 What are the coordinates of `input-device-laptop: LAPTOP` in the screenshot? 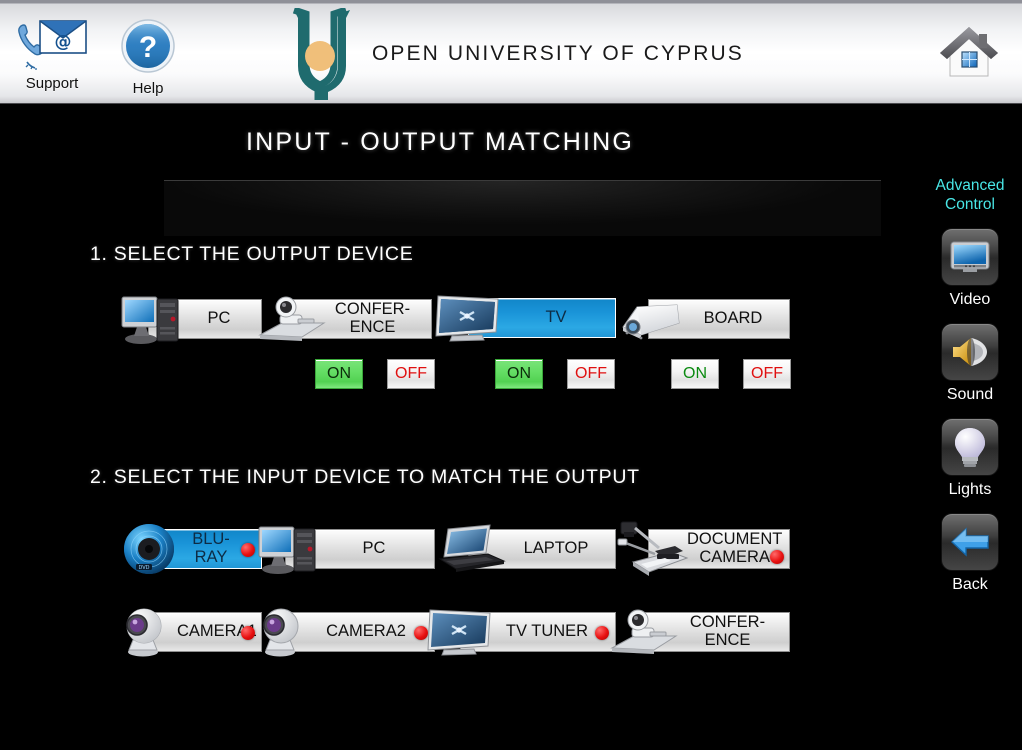 It's located at (527, 548).